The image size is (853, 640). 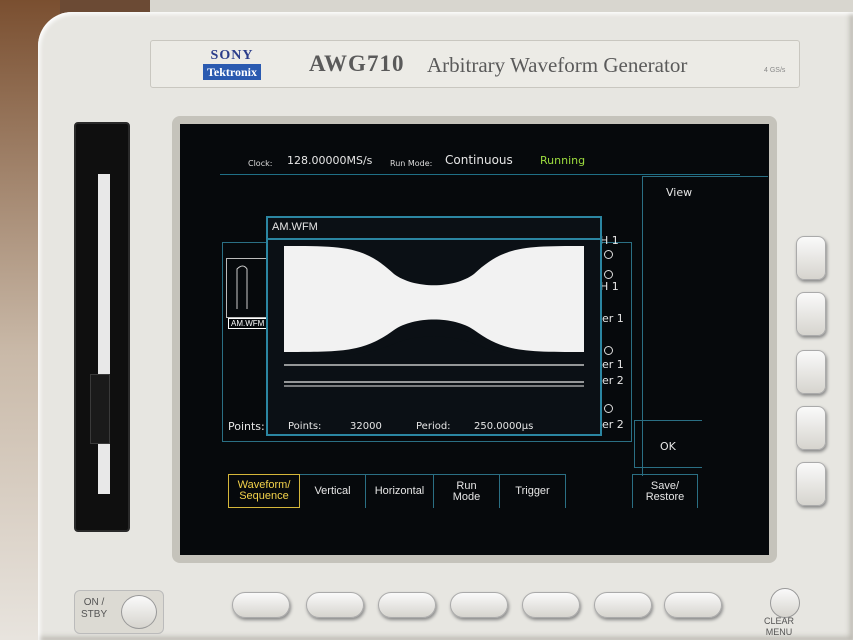 What do you see at coordinates (609, 286) in the screenshot?
I see `ch1-label-bottom: H 1` at bounding box center [609, 286].